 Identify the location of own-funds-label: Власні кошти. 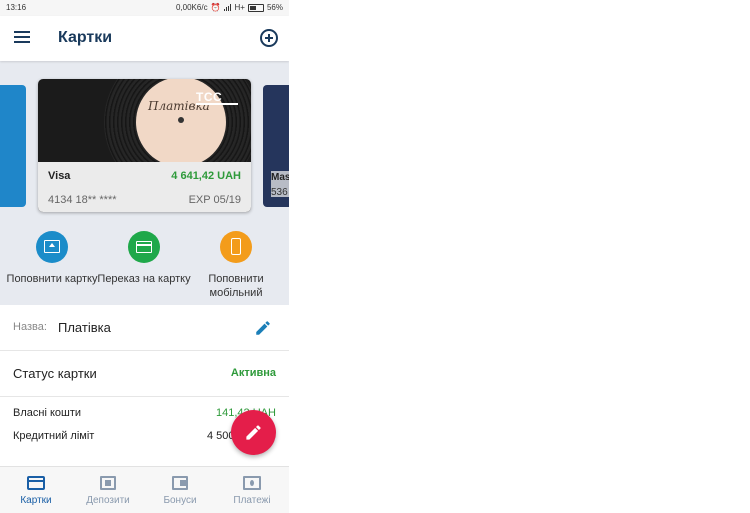
(47, 413).